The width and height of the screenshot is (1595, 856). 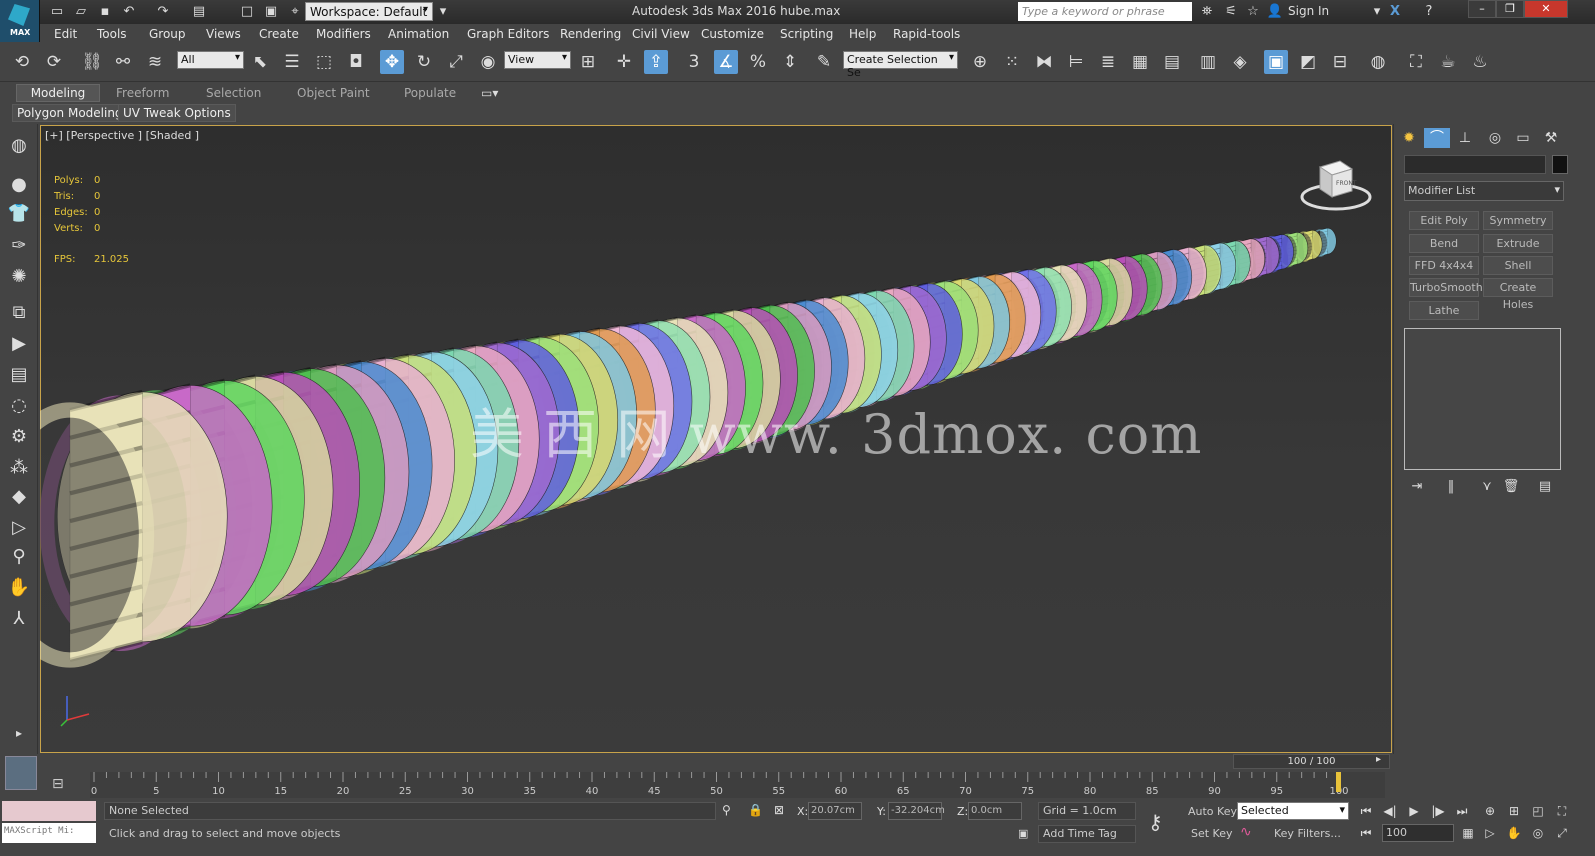 What do you see at coordinates (1409, 138) in the screenshot?
I see `create-panel-tab: ✹` at bounding box center [1409, 138].